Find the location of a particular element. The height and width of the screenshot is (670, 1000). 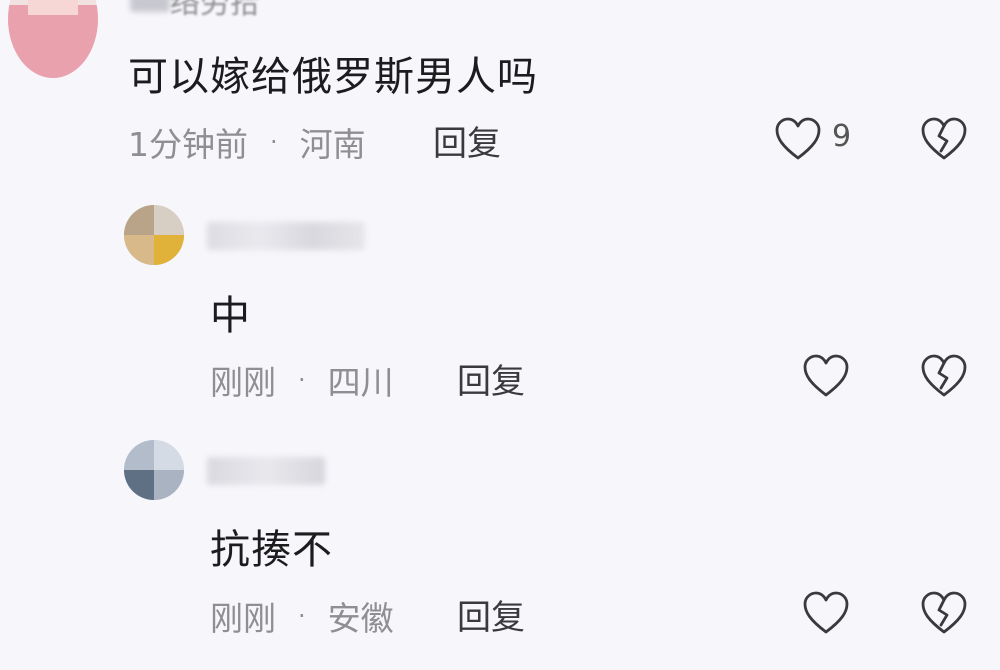

comment-meta: 刚刚 · 安徽 is located at coordinates (302, 616).